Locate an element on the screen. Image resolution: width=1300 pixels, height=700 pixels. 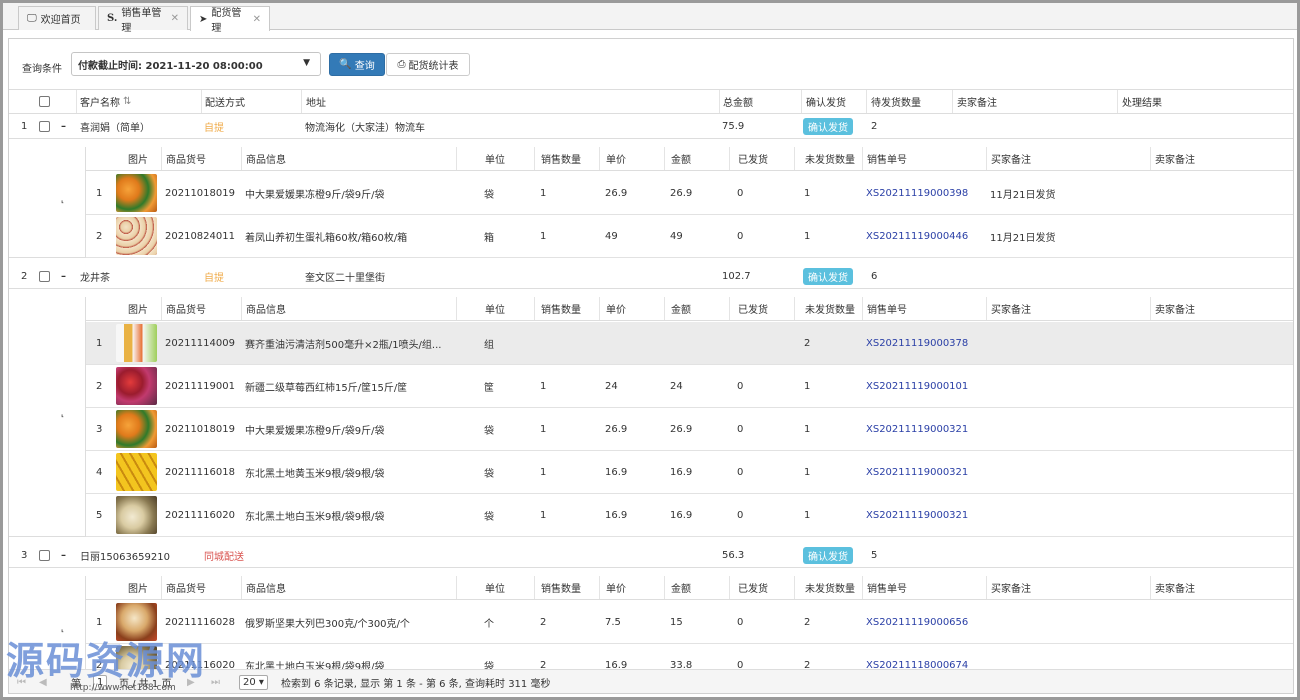
item-qty: 2 is located at coordinates (543, 622).